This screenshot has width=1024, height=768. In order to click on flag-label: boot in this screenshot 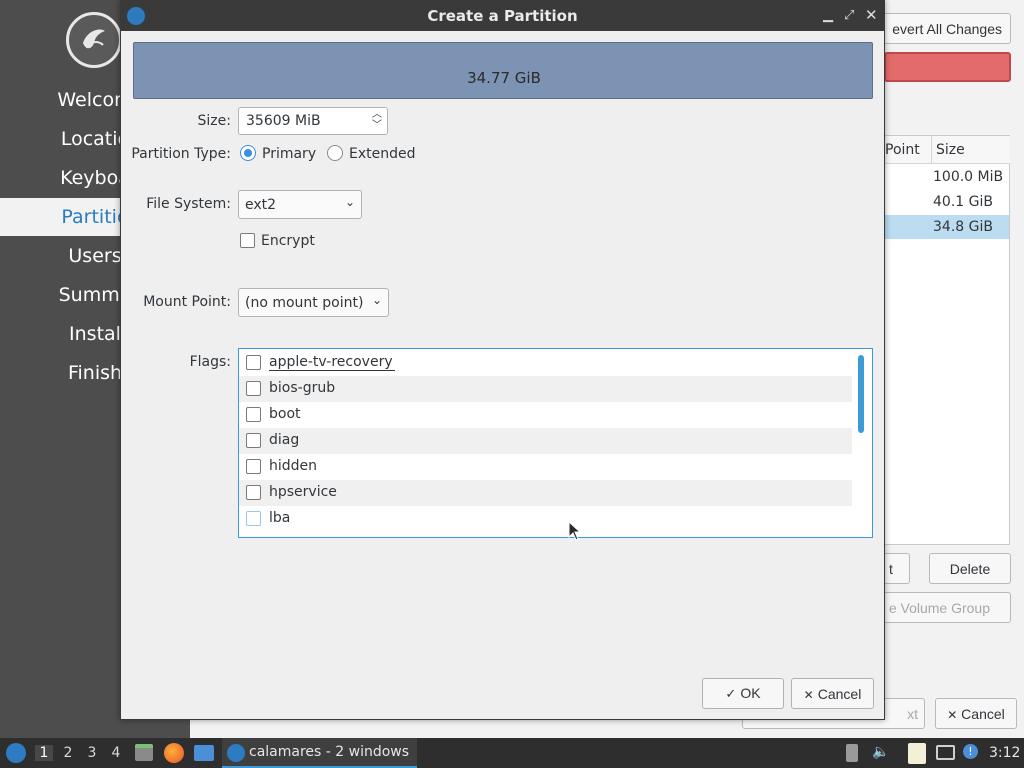, I will do `click(285, 414)`.